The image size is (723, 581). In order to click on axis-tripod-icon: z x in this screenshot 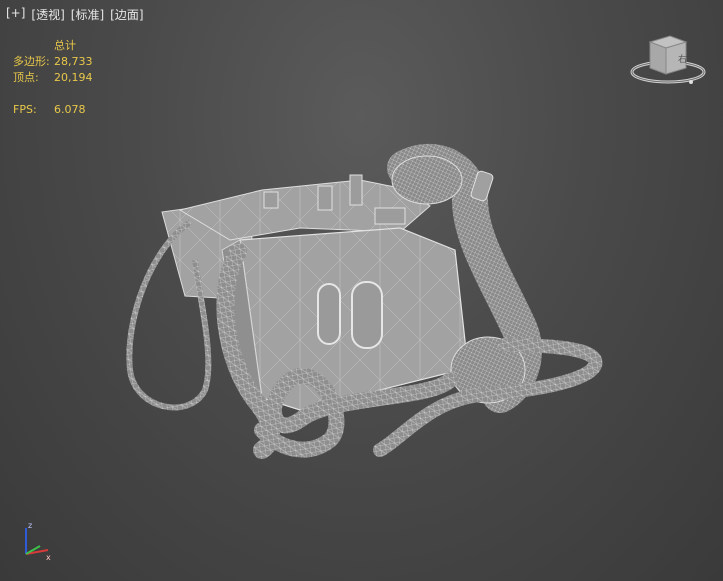, I will do `click(38, 541)`.